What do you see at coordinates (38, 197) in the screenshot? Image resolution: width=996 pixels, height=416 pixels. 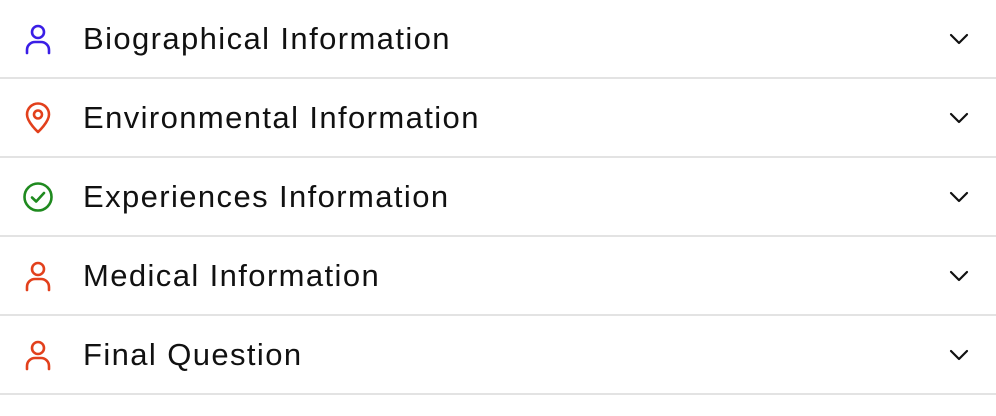 I see `check-circle-icon` at bounding box center [38, 197].